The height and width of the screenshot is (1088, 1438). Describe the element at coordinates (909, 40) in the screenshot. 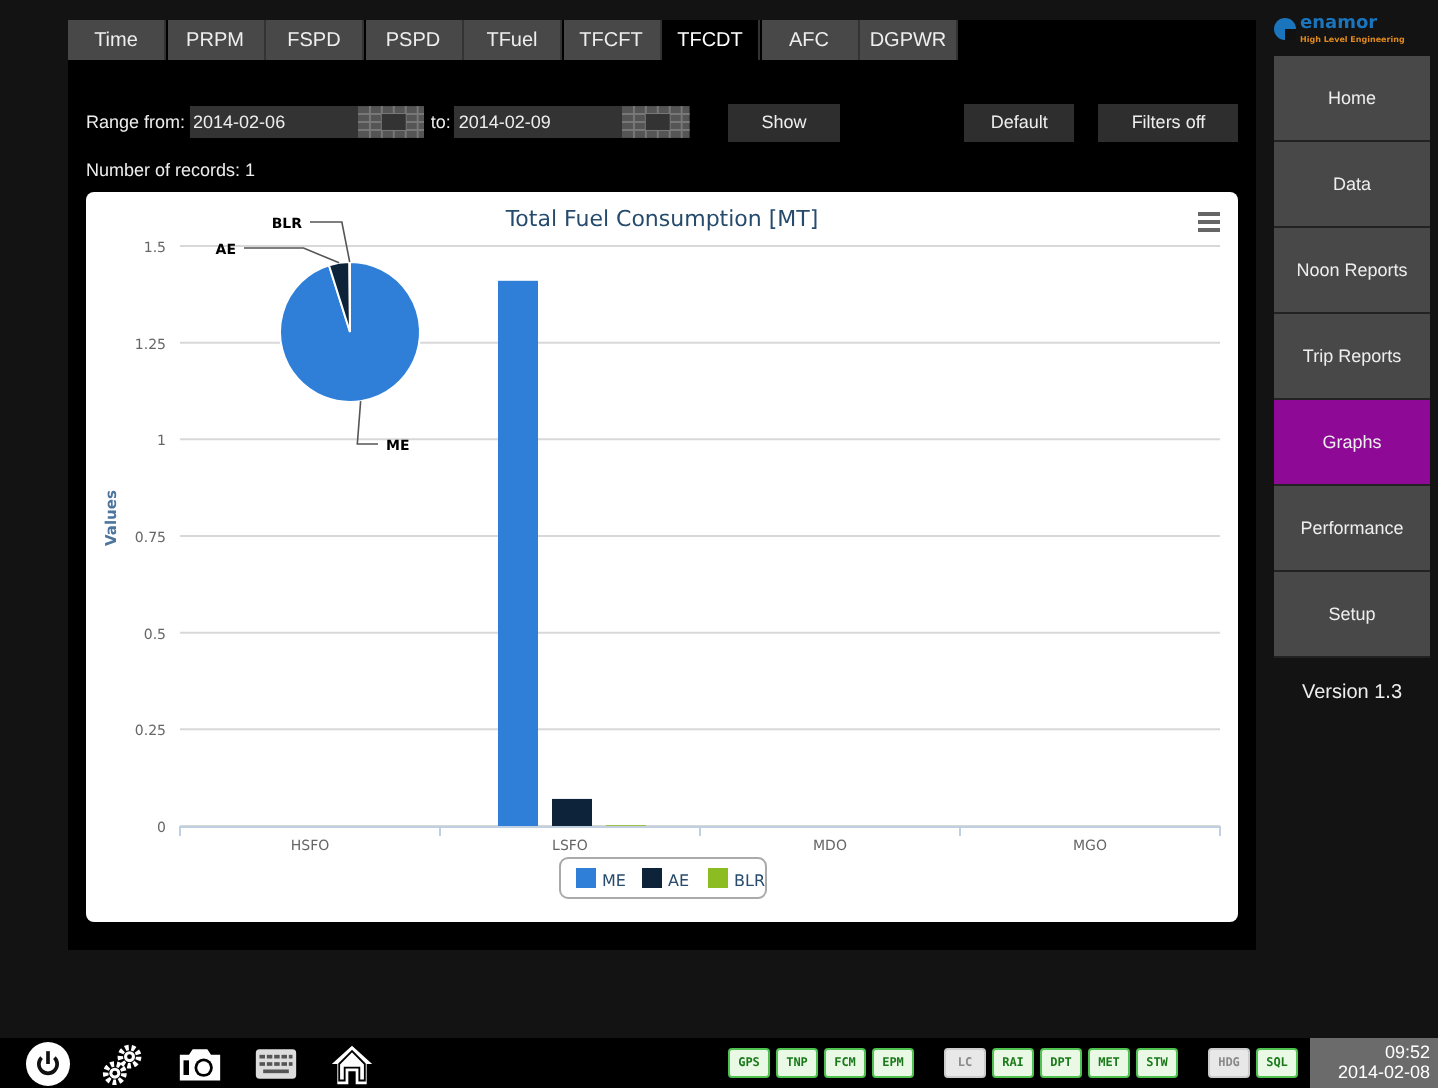

I see `tab: DGPWR` at that location.